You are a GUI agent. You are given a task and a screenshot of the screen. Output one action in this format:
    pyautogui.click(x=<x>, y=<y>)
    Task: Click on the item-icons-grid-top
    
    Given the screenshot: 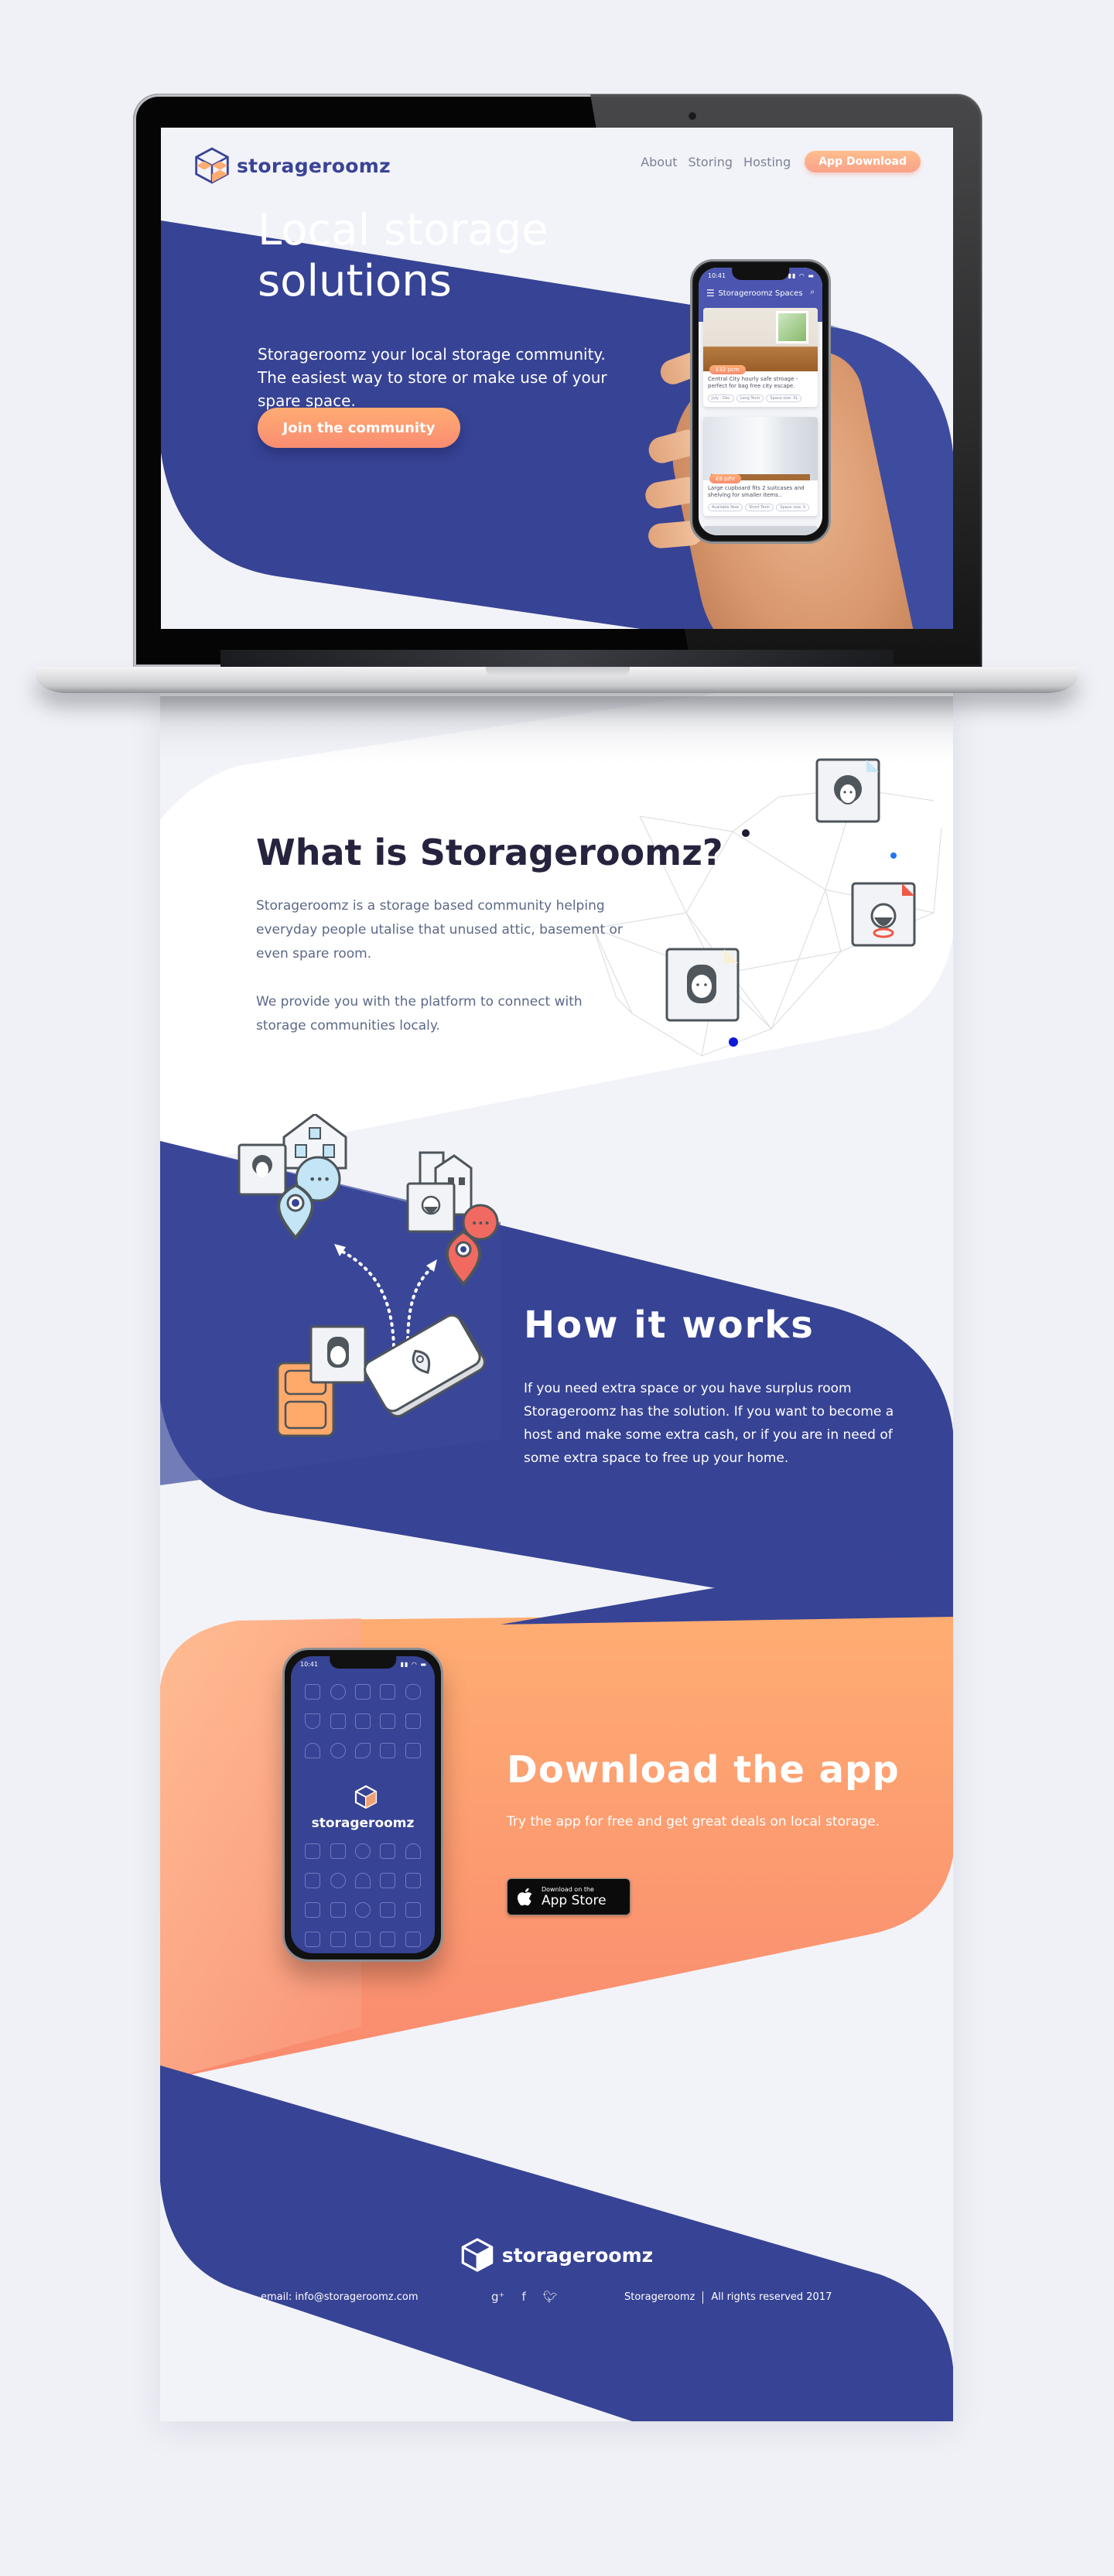 What is the action you would take?
    pyautogui.click(x=362, y=1721)
    